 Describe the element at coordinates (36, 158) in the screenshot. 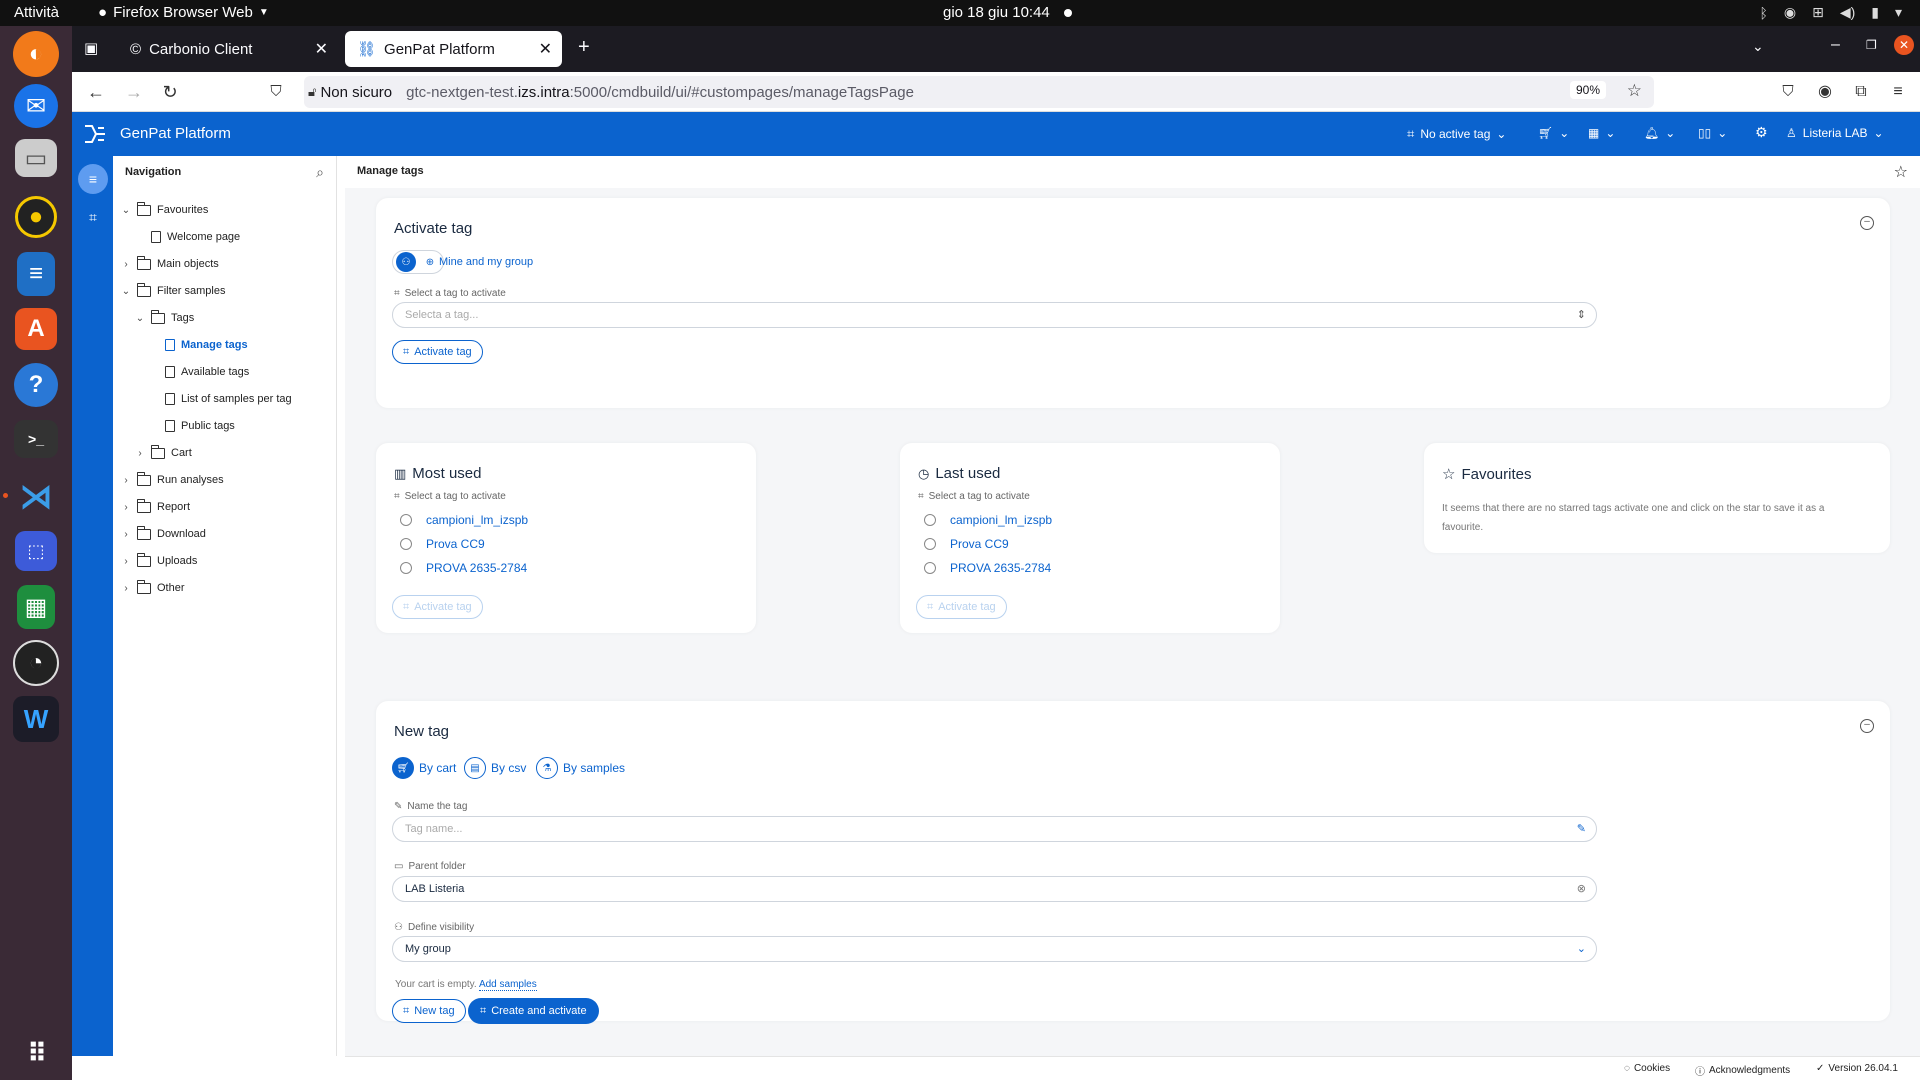

I see `files-dock-icon: ▭` at that location.